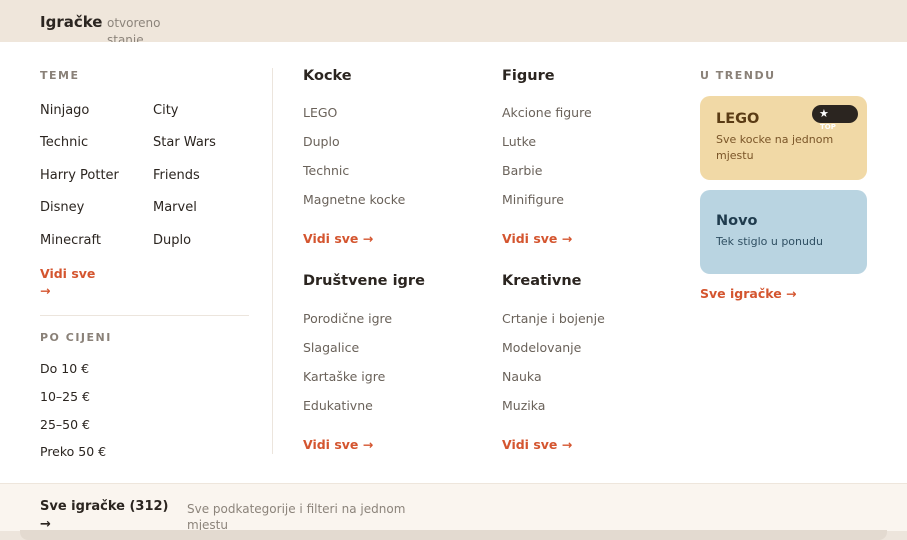 The image size is (907, 540). Describe the element at coordinates (542, 281) in the screenshot. I see `category-title-kreativne: Kreativne` at that location.